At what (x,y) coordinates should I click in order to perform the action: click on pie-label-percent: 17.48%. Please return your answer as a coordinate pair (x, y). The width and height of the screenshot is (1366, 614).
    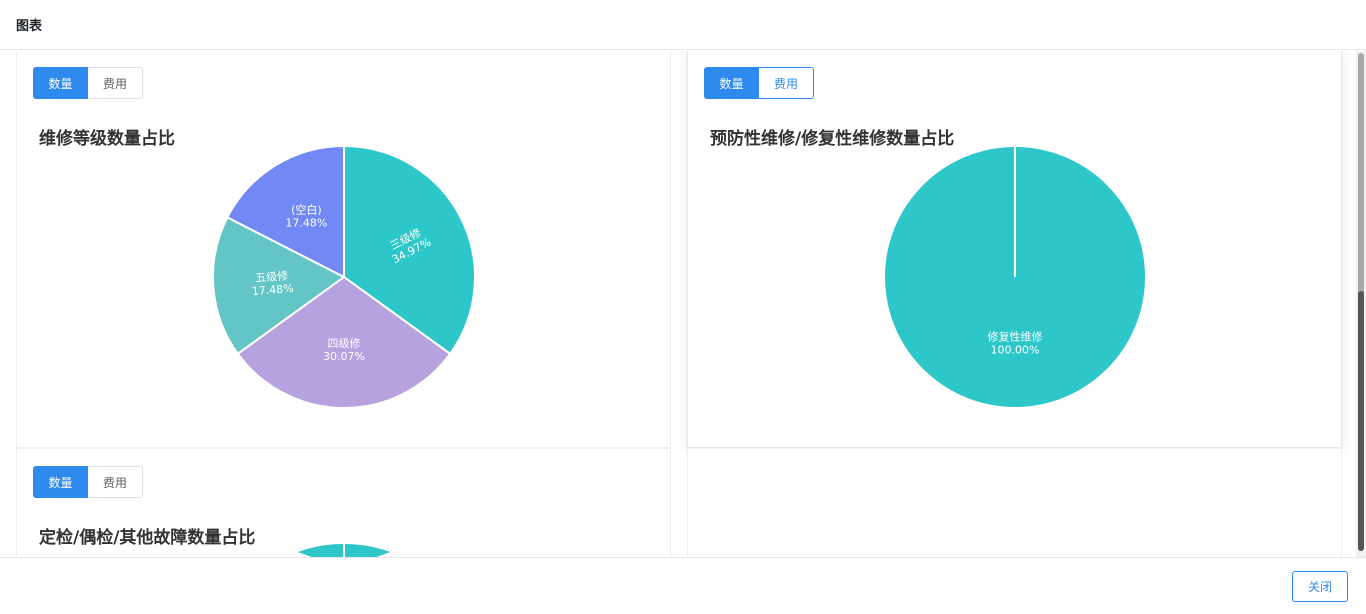
    Looking at the image, I should click on (306, 223).